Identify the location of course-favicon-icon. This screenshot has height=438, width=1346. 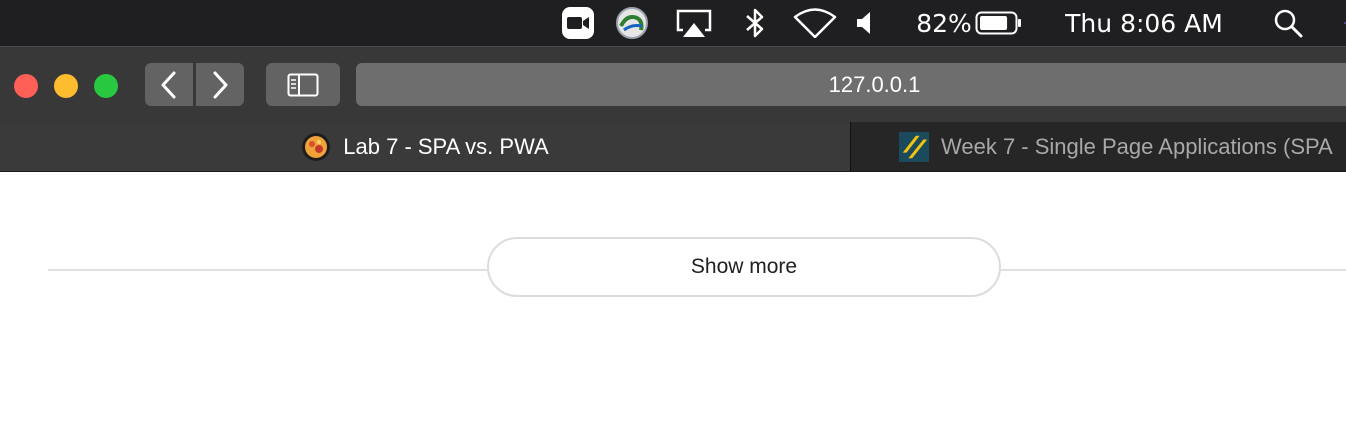
(914, 146).